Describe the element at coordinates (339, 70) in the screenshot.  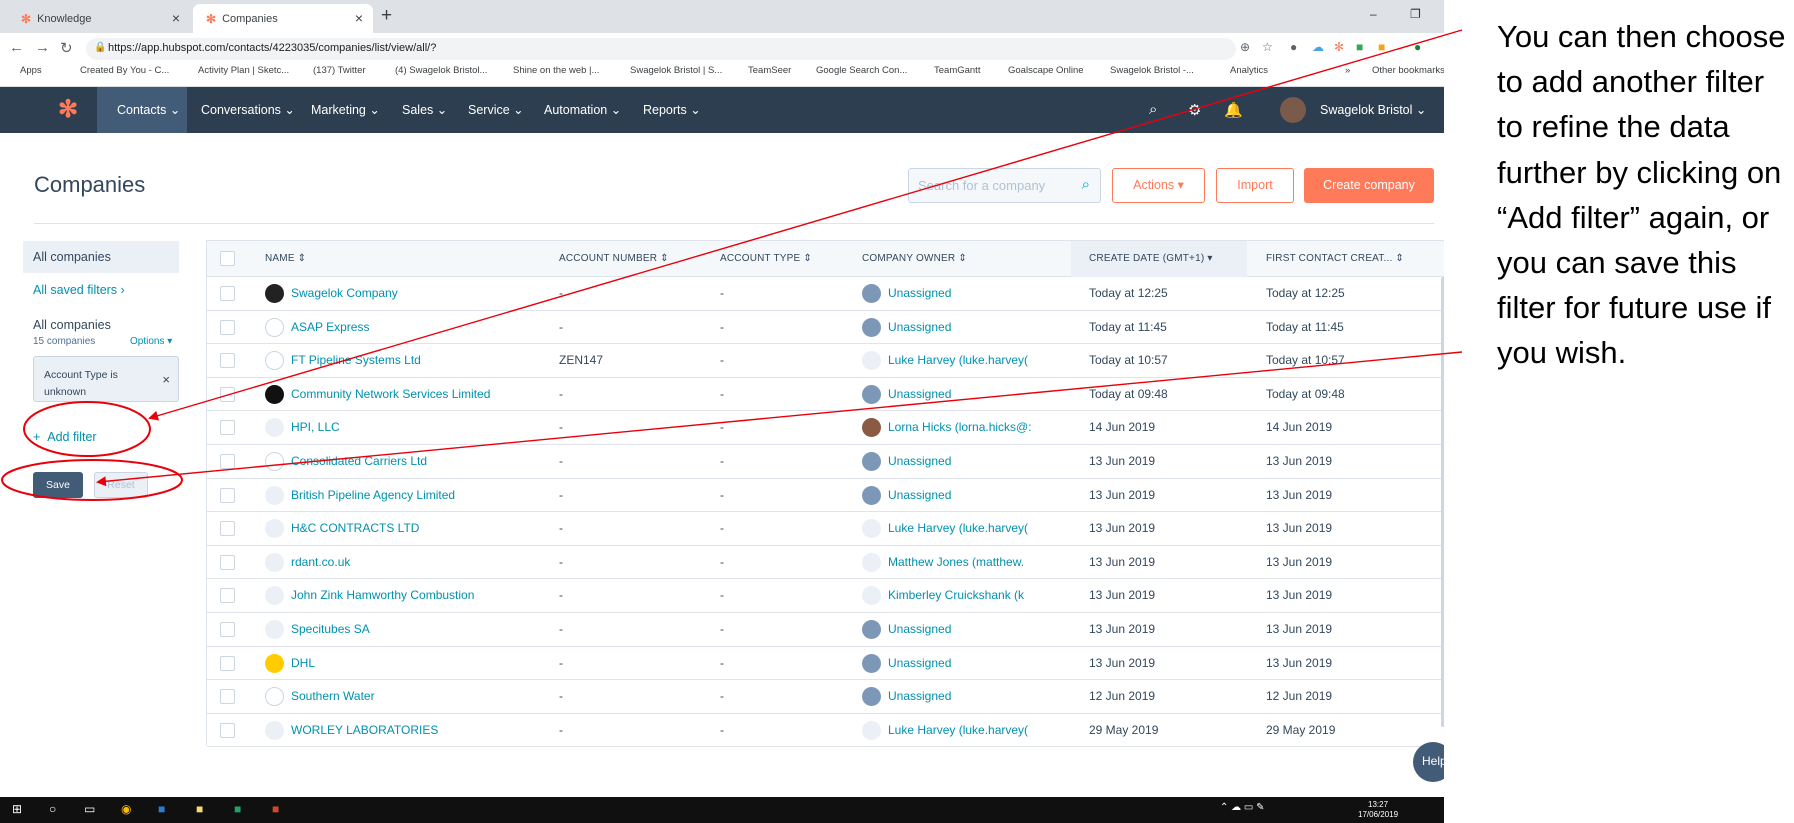
I see `bookmark-item: (137) Twitter` at that location.